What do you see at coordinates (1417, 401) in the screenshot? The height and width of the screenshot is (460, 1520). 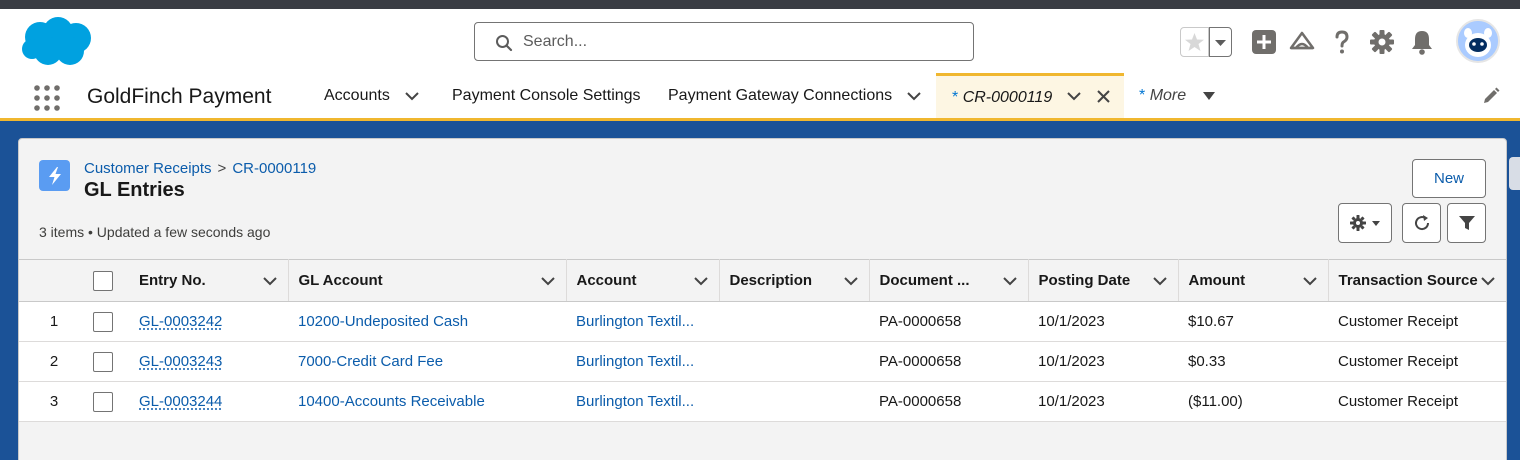 I see `transaction-source-cell: Customer Receipt` at bounding box center [1417, 401].